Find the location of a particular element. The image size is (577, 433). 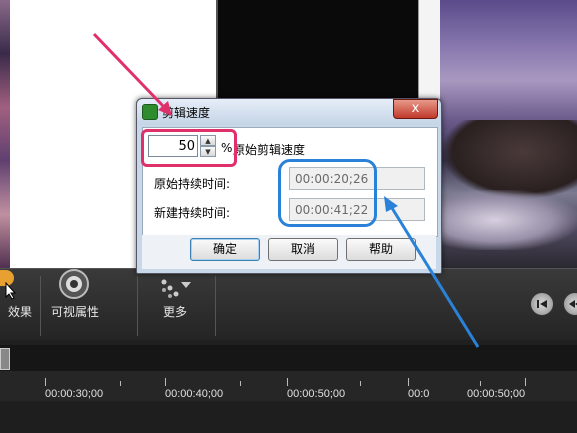

blue-arrow is located at coordinates (435, 277).